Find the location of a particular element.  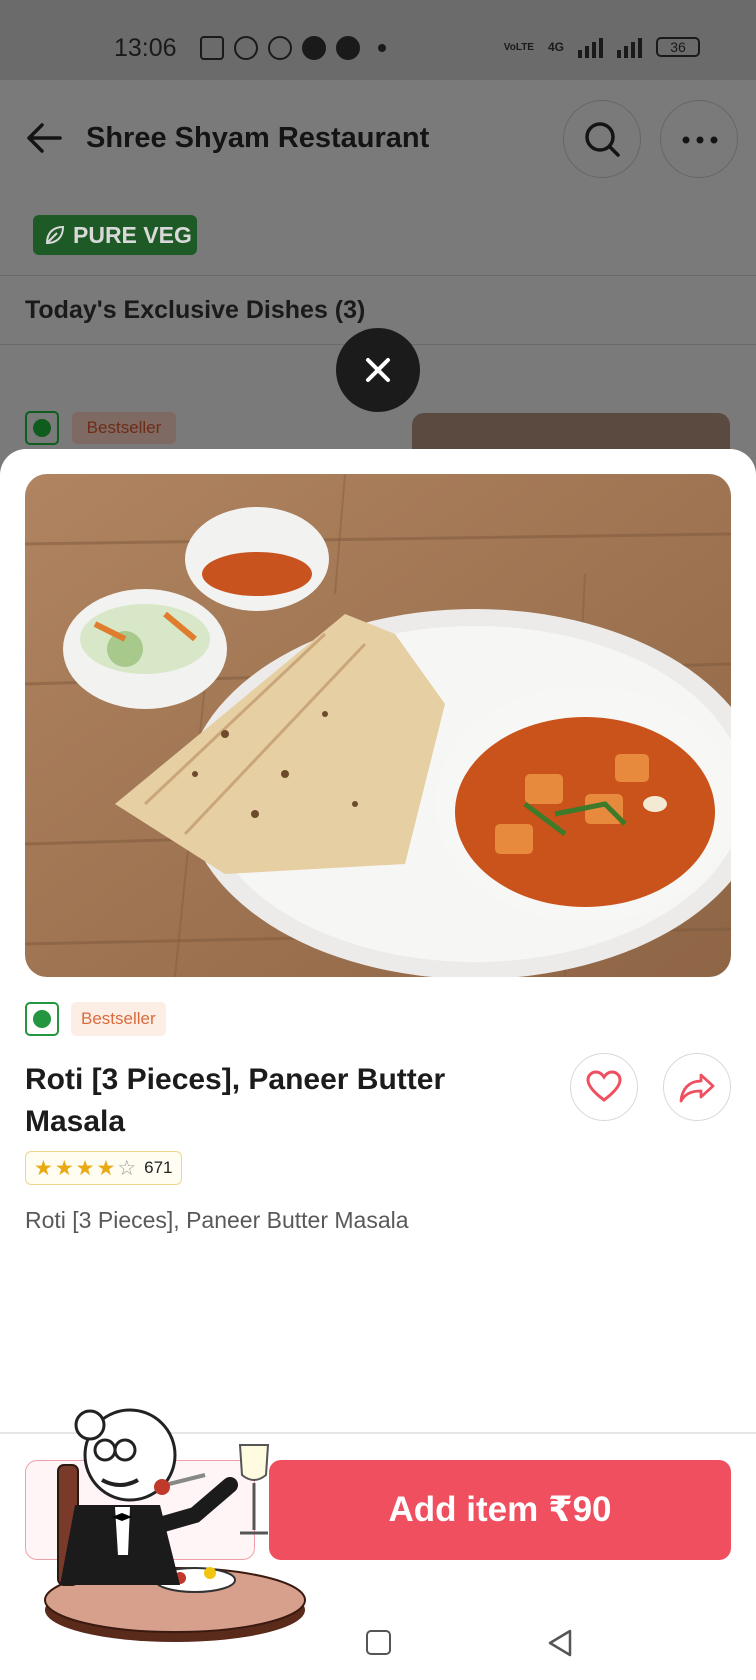

nav-back-icon is located at coordinates (560, 1643).